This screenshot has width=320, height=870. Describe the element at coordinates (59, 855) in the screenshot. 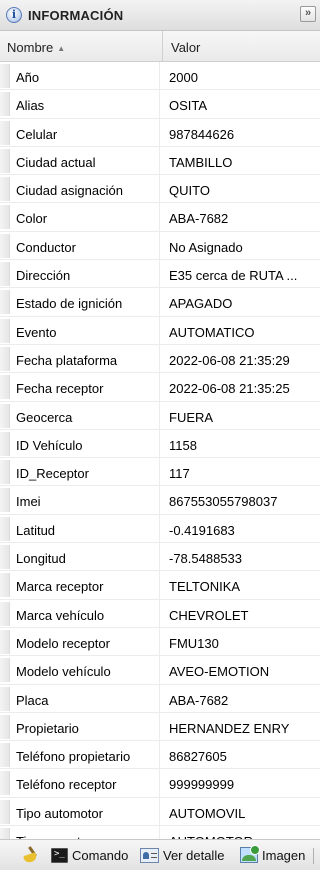

I see `terminal-icon: >_` at that location.